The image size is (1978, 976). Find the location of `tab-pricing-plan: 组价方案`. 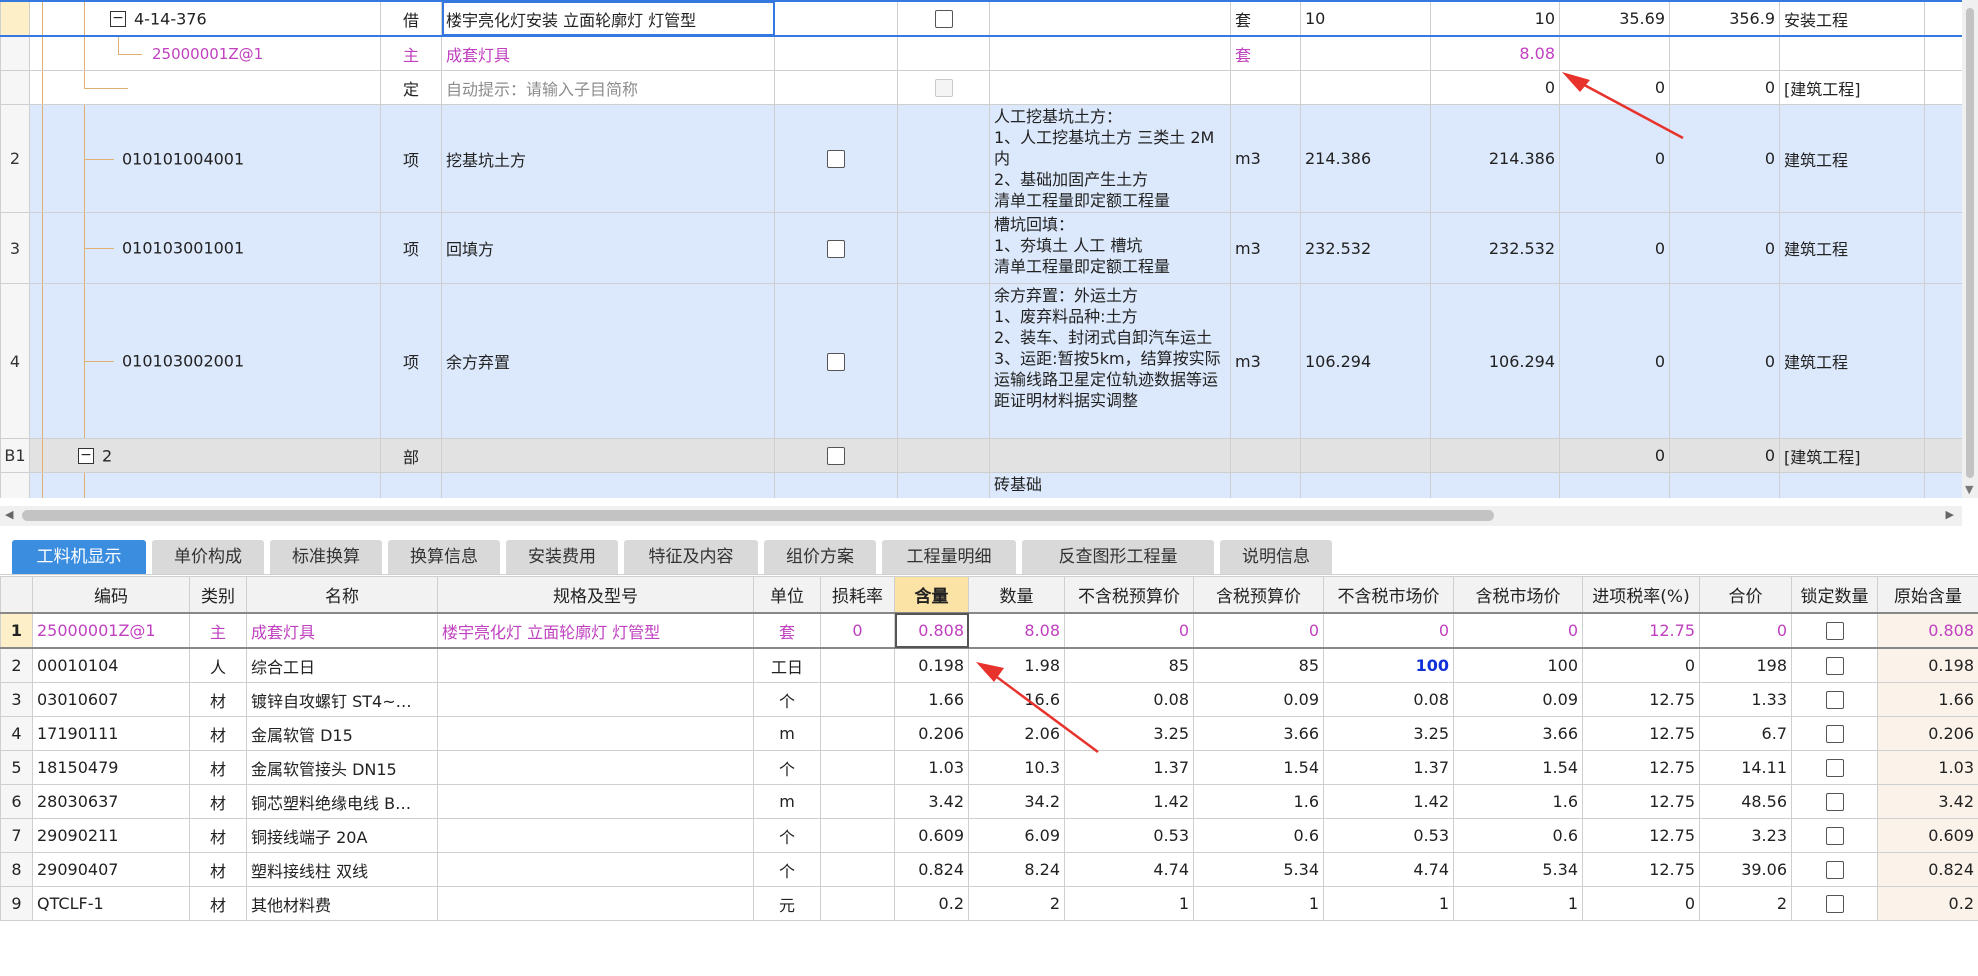

tab-pricing-plan: 组价方案 is located at coordinates (820, 557).